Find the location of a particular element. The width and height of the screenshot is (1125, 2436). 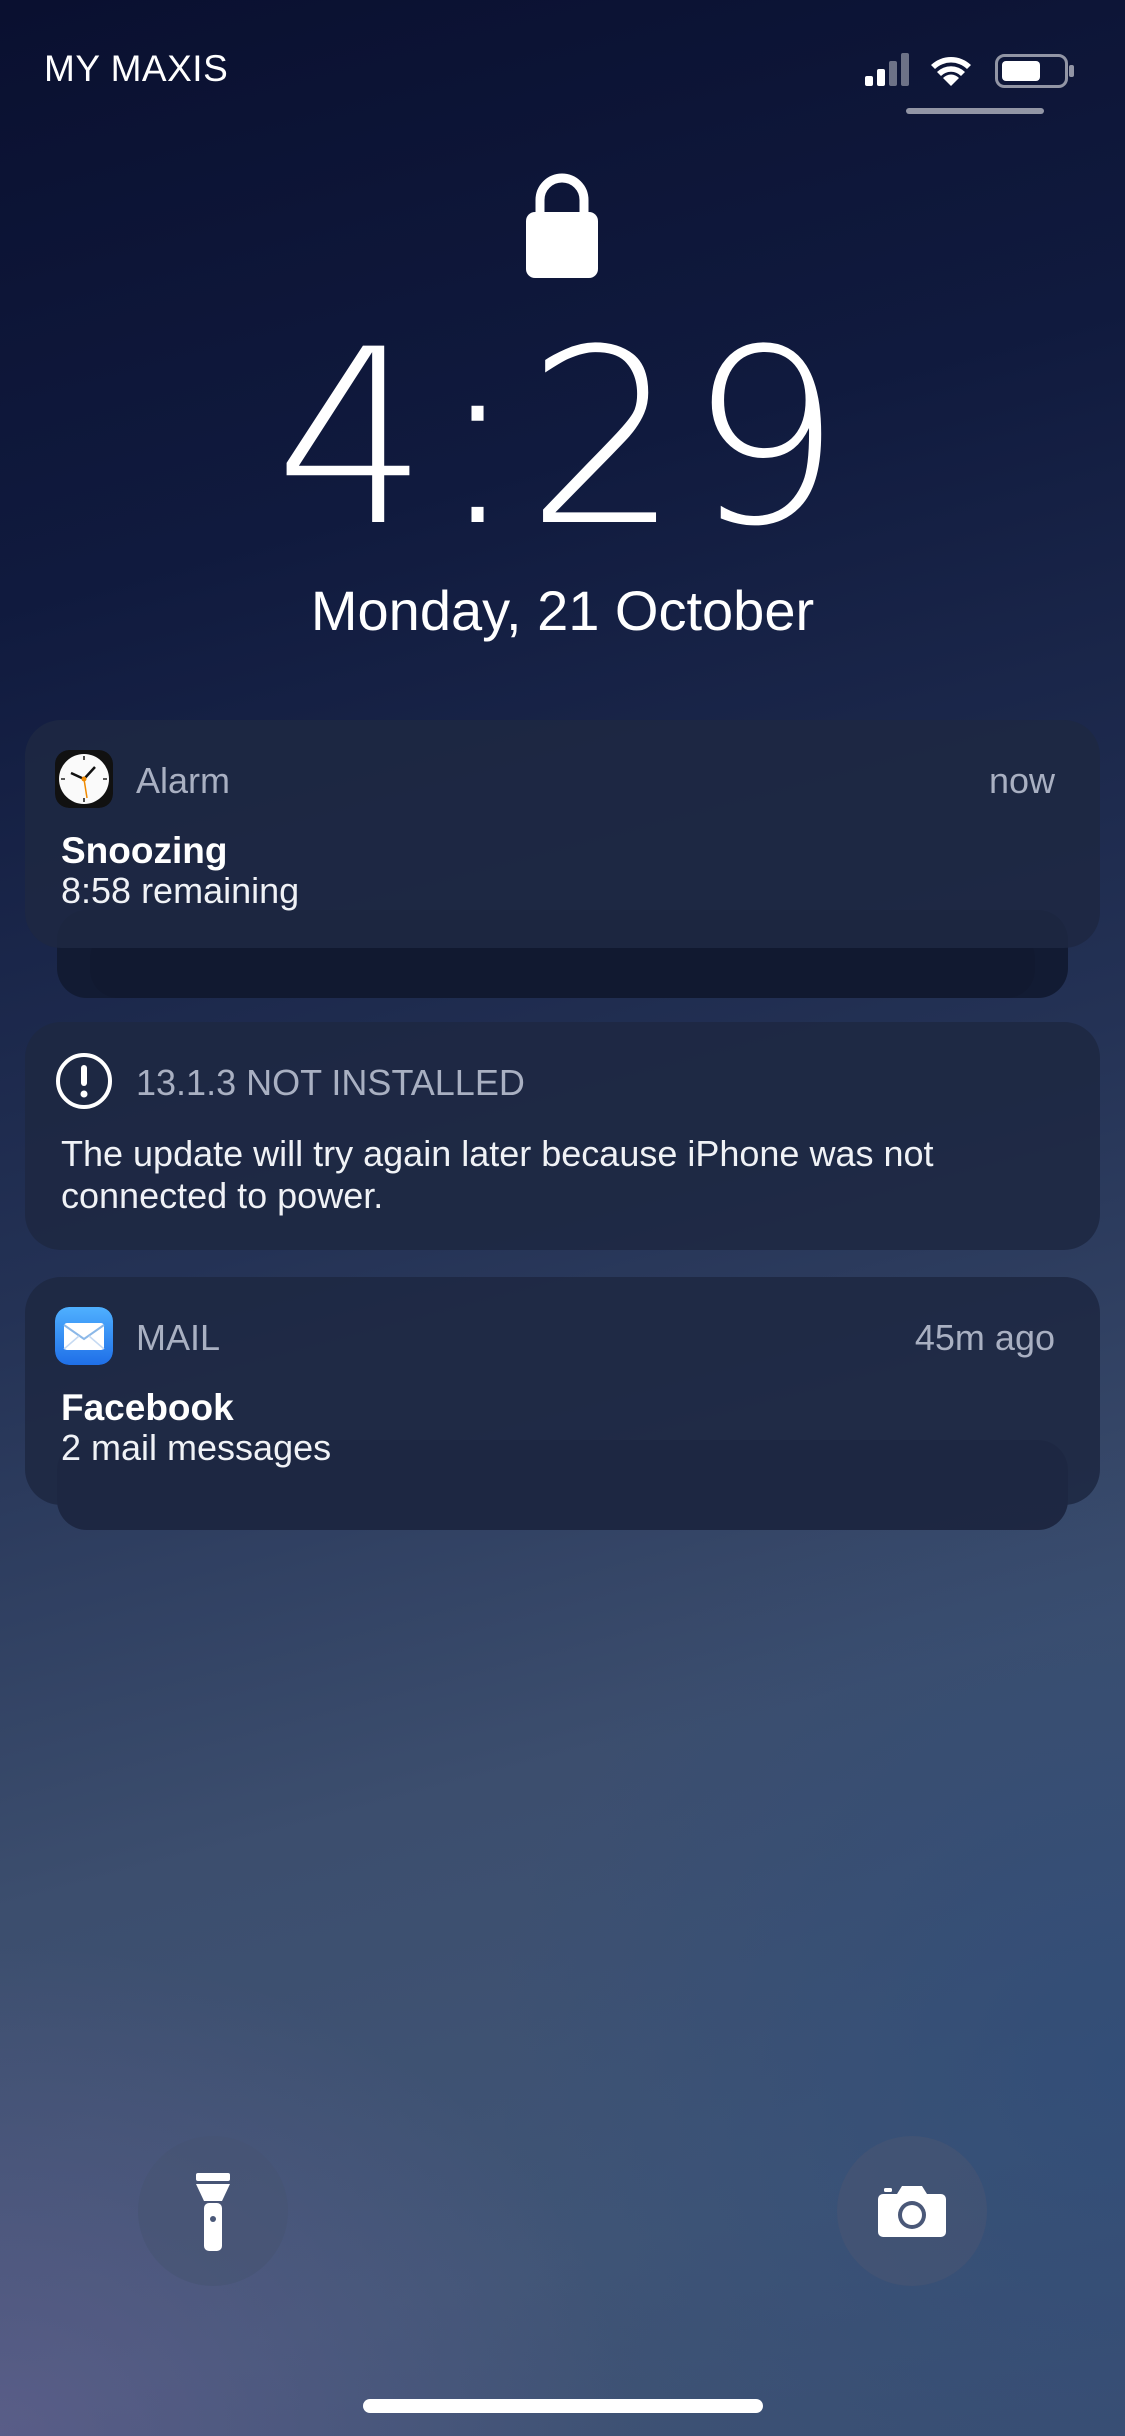

notification-body: 8:58 remaining is located at coordinates (180, 890).